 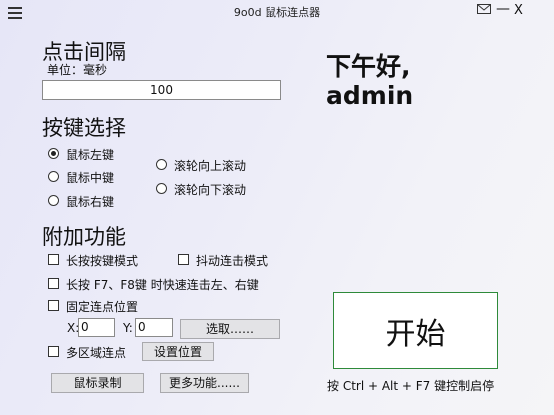 I want to click on y-input: 0, so click(x=154, y=327).